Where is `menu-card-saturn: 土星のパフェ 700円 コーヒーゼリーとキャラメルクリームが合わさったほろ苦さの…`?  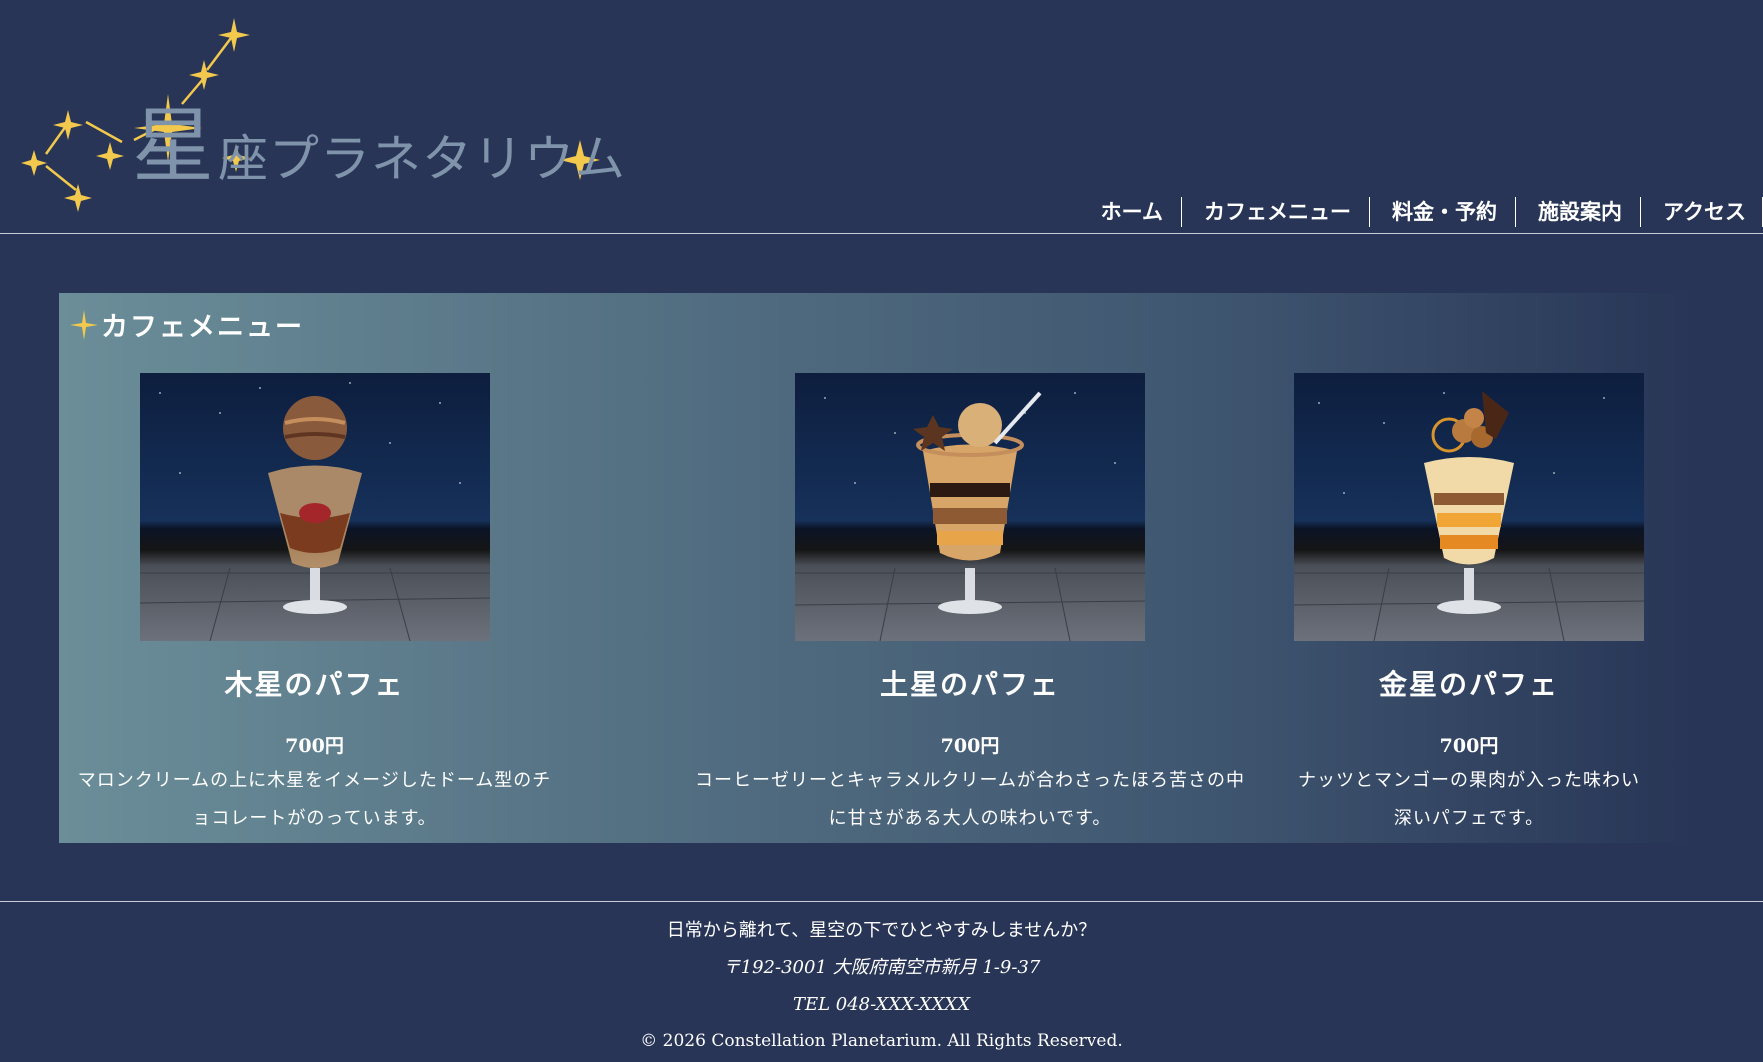 menu-card-saturn: 土星のパフェ 700円 コーヒーゼリーとキャラメルクリームが合わさったほろ苦さの… is located at coordinates (970, 605).